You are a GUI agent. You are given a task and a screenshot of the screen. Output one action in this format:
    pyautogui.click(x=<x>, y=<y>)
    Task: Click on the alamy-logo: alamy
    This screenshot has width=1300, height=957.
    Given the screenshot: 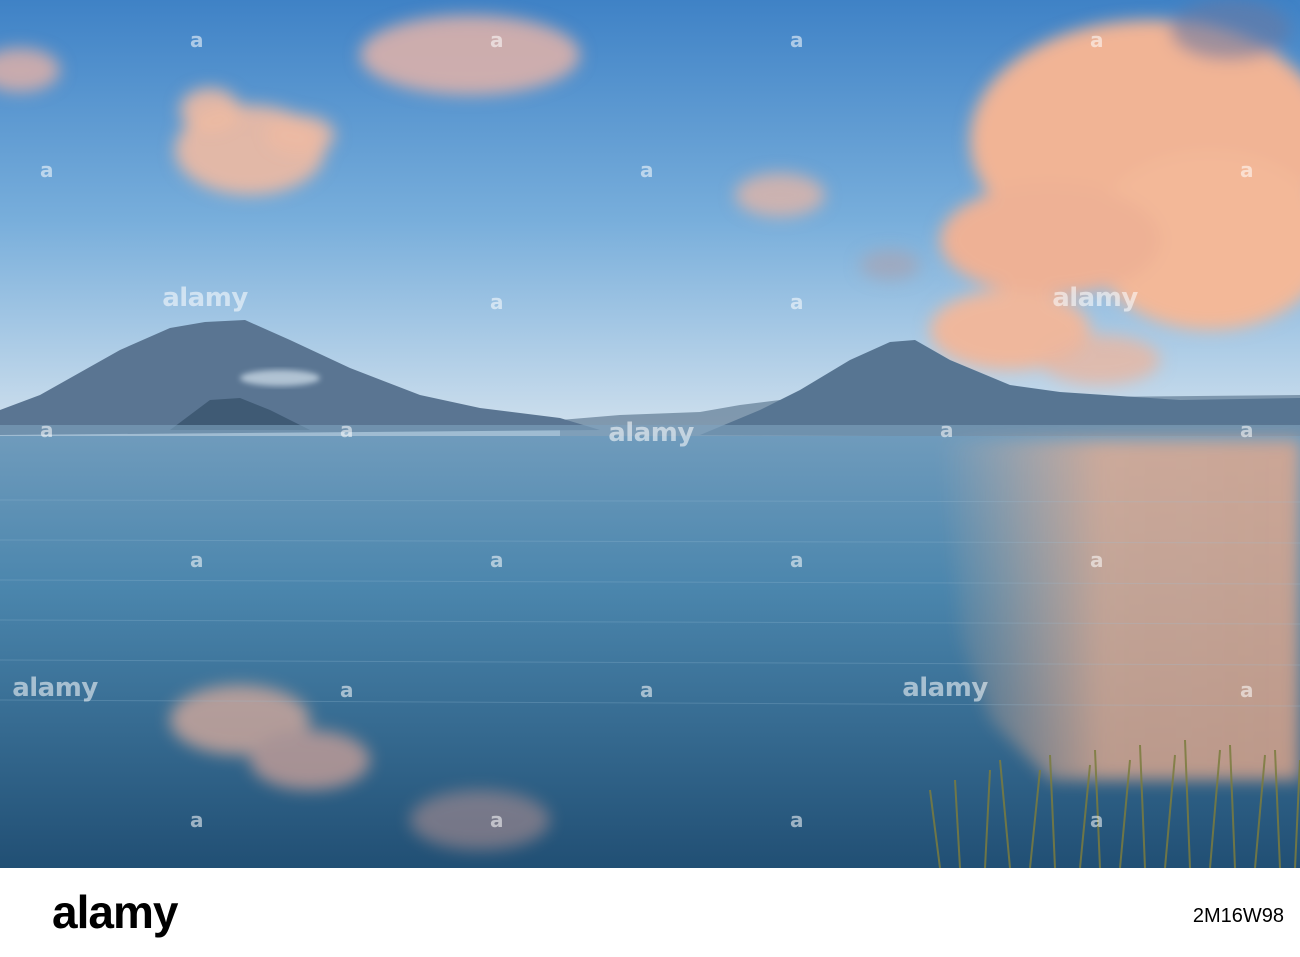 What is the action you would take?
    pyautogui.click(x=115, y=912)
    